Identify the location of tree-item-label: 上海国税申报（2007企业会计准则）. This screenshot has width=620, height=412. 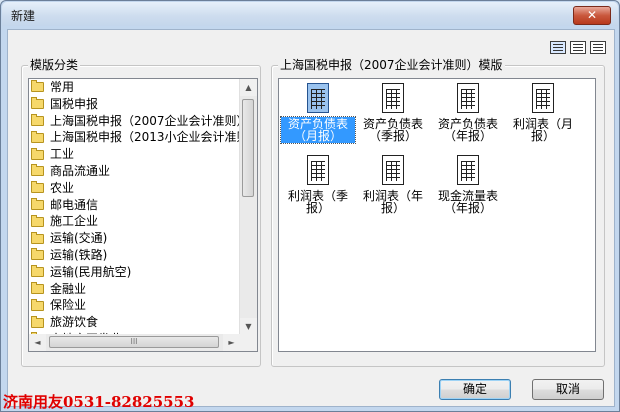
(144, 120).